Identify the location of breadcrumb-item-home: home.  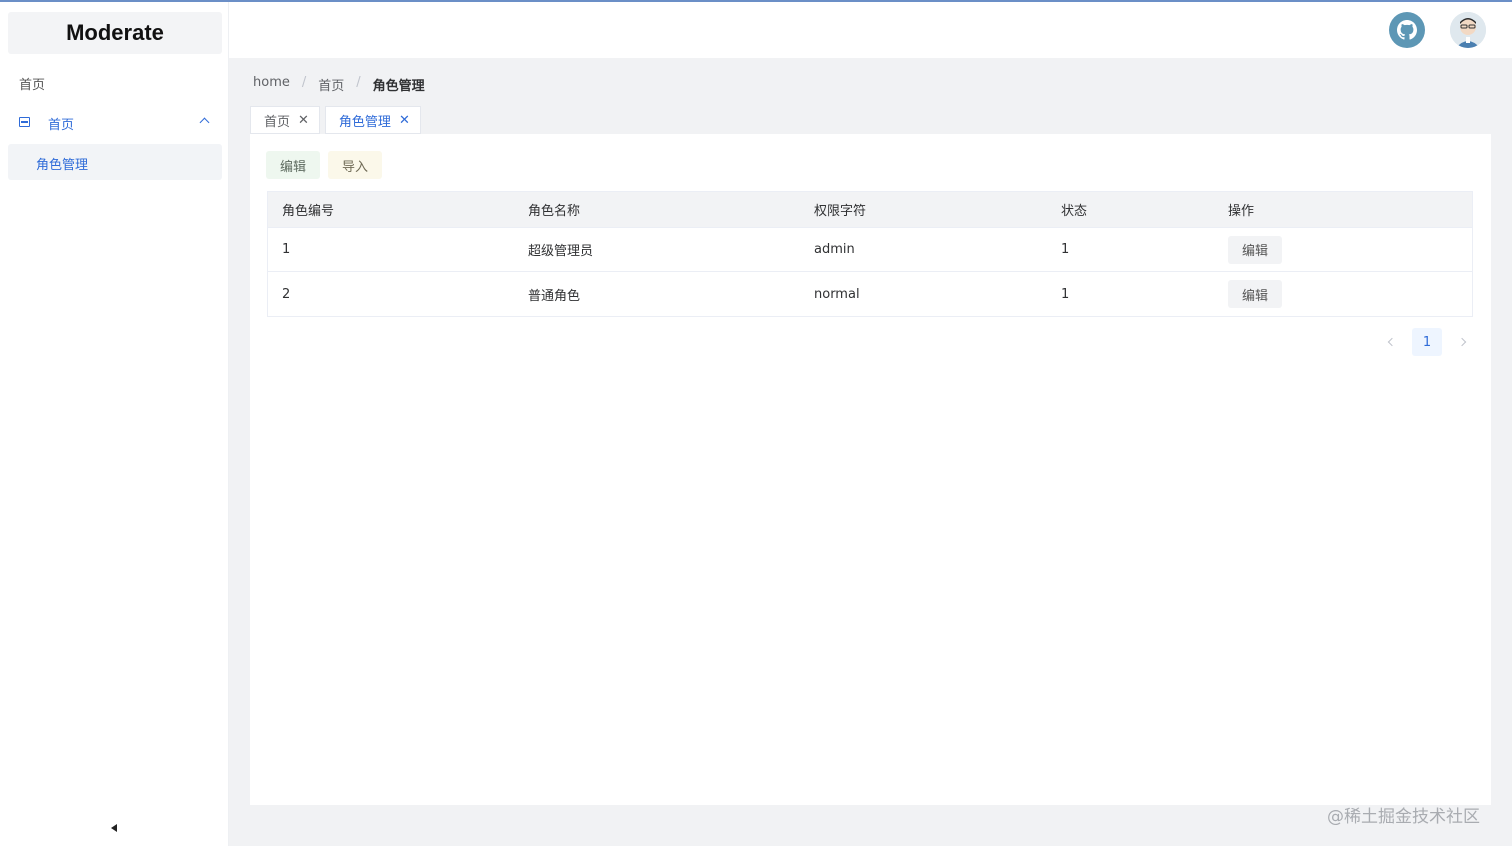
(271, 84).